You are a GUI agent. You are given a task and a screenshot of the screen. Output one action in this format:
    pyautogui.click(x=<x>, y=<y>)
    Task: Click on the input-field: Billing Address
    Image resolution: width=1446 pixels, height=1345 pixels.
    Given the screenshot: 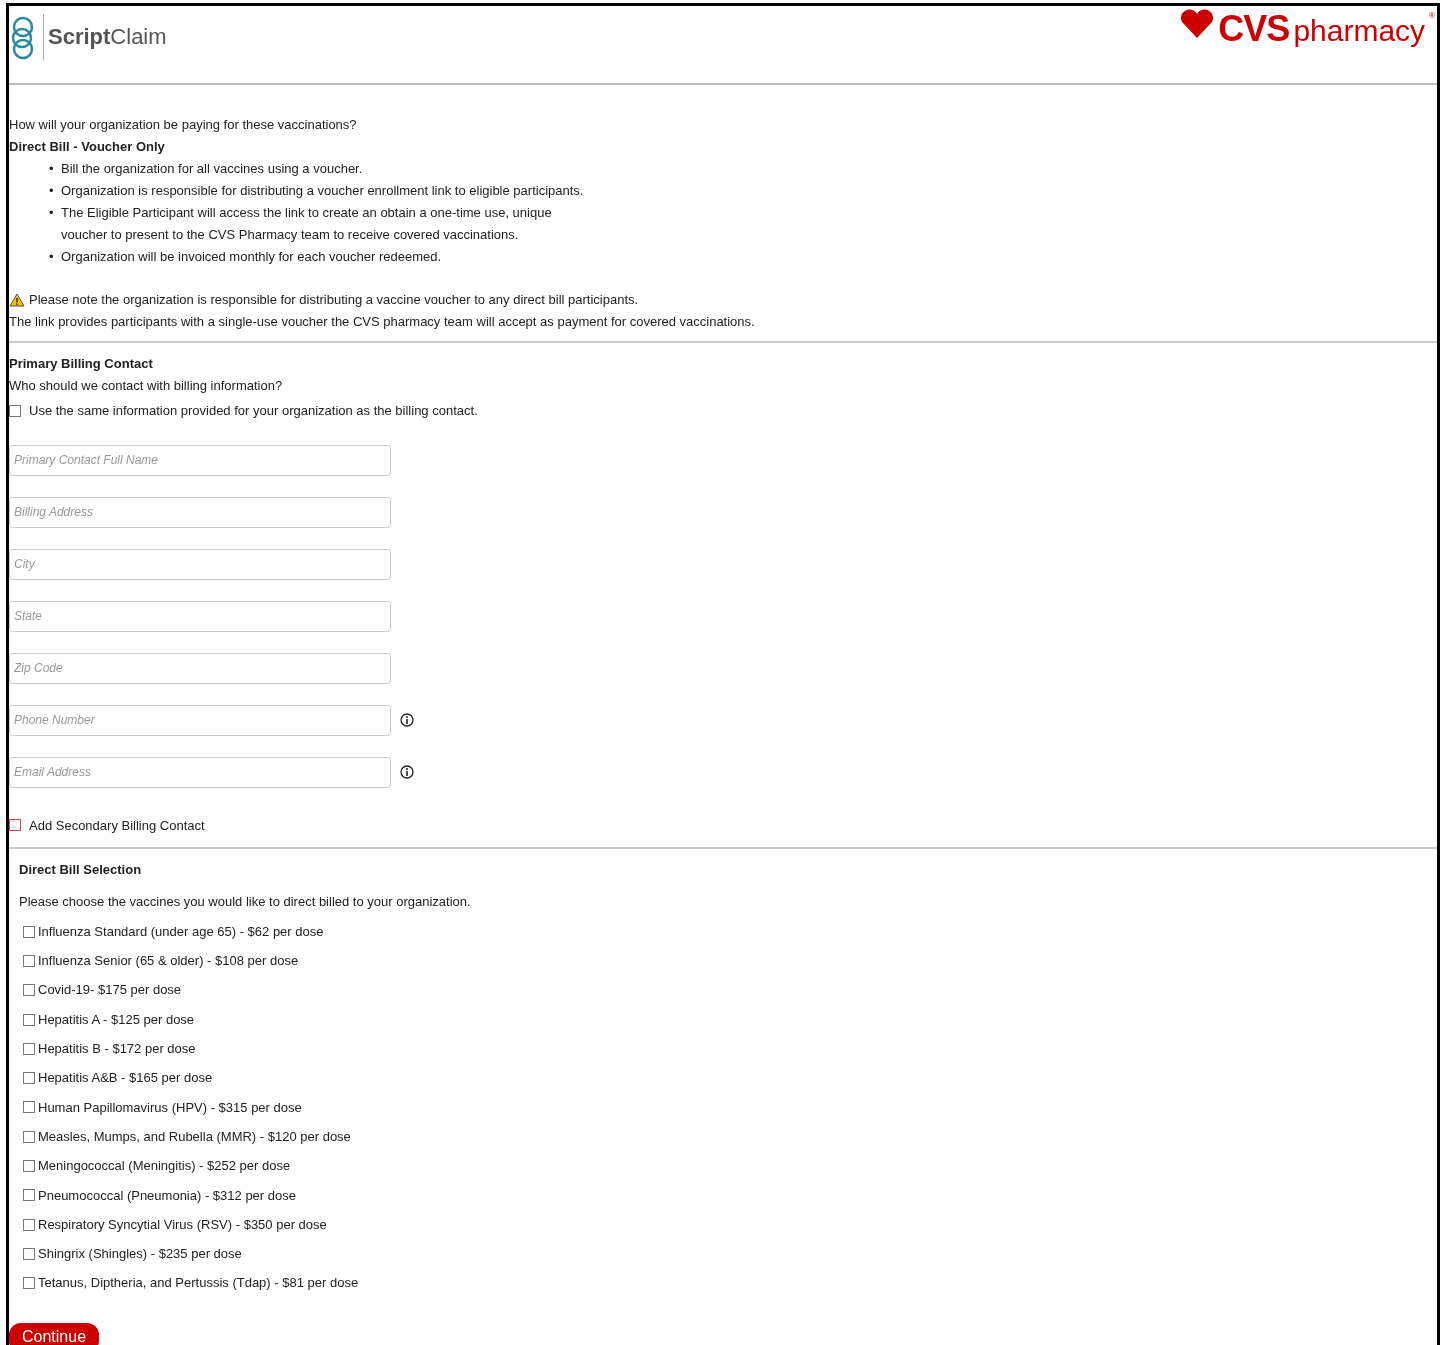 What is the action you would take?
    pyautogui.click(x=200, y=512)
    